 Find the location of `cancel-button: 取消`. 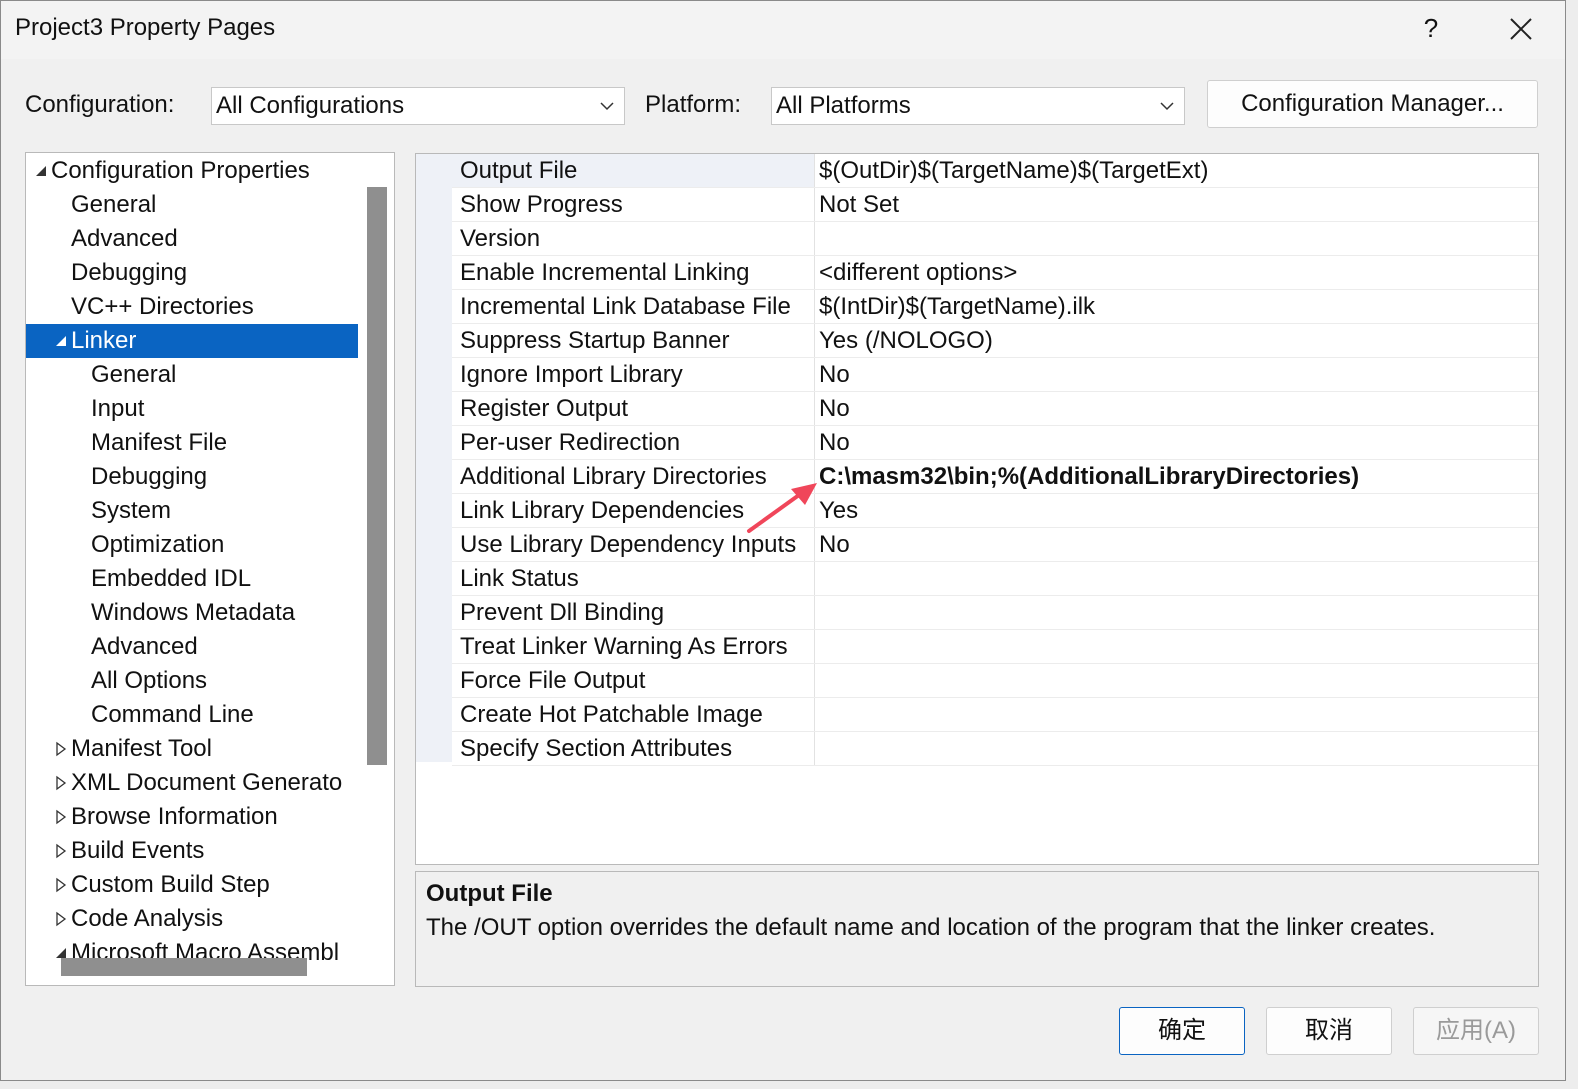

cancel-button: 取消 is located at coordinates (1329, 1031).